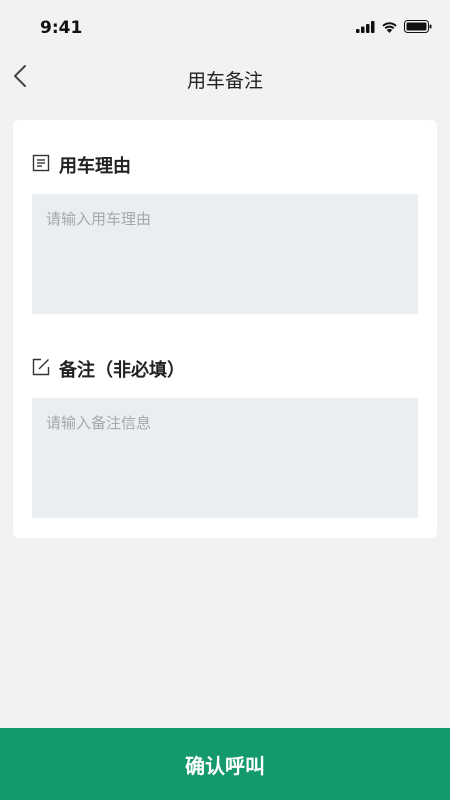  I want to click on status-icons, so click(394, 27).